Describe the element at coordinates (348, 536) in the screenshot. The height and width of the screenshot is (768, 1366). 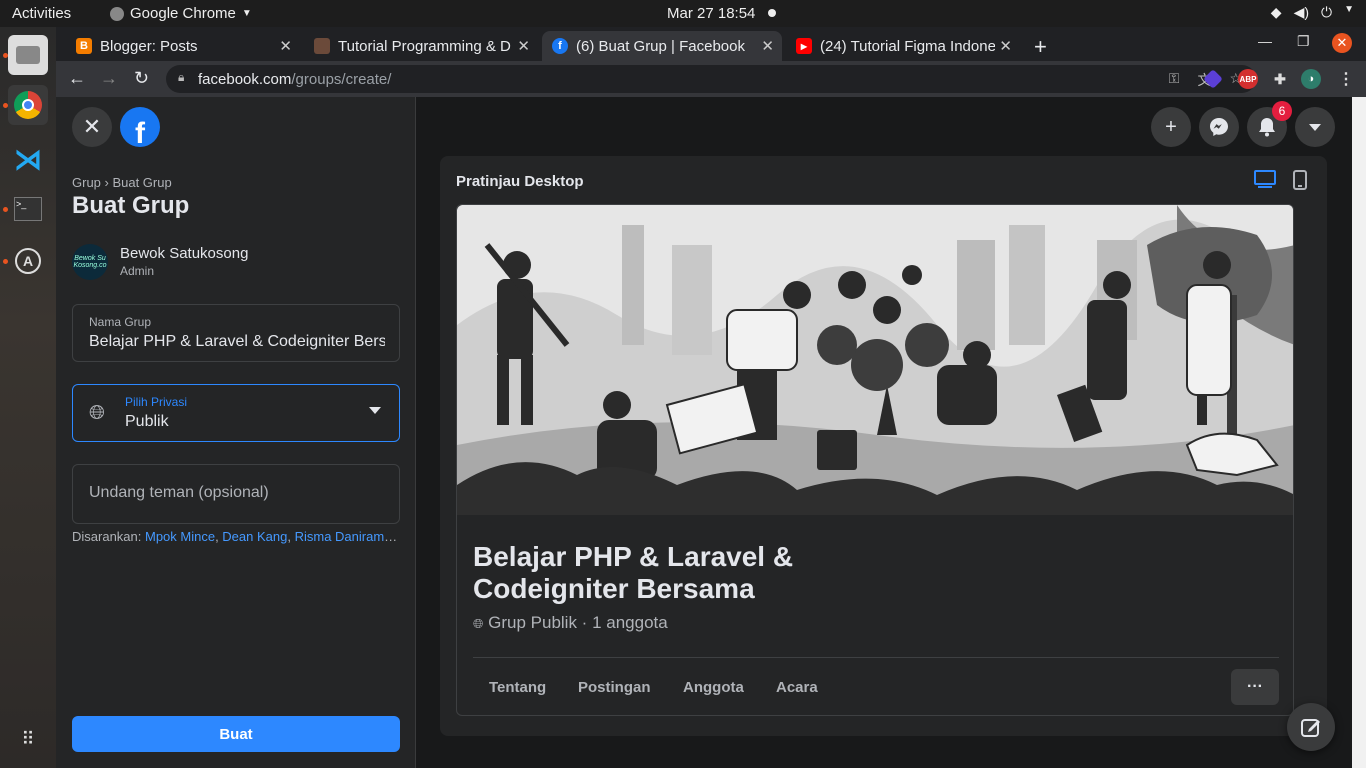
I see `suggested-friend-link: Risma Daniramdani` at that location.